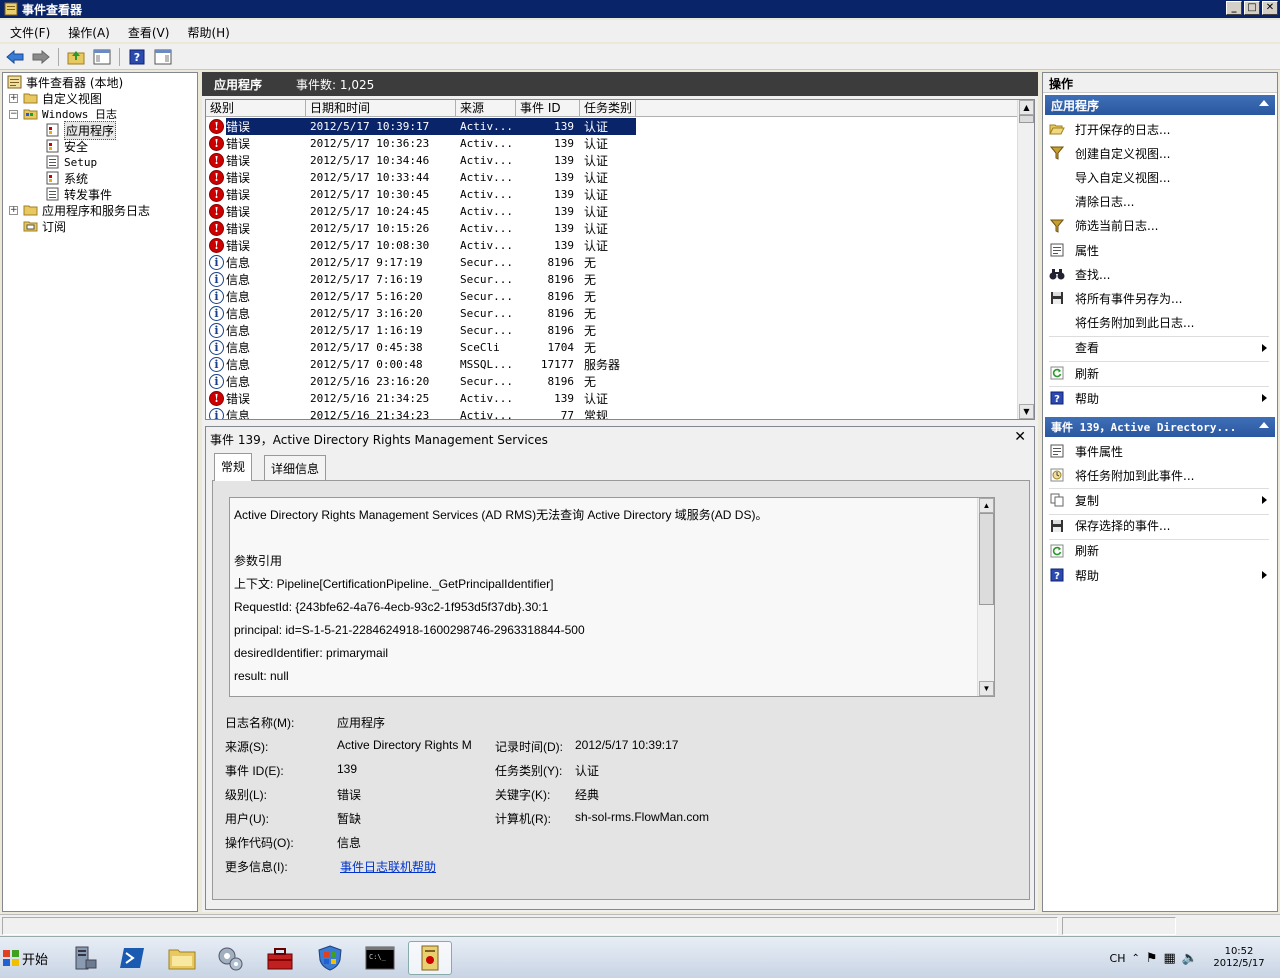 This screenshot has height=978, width=1280. I want to click on action-item-items2-0: 事件属性, so click(1160, 451).